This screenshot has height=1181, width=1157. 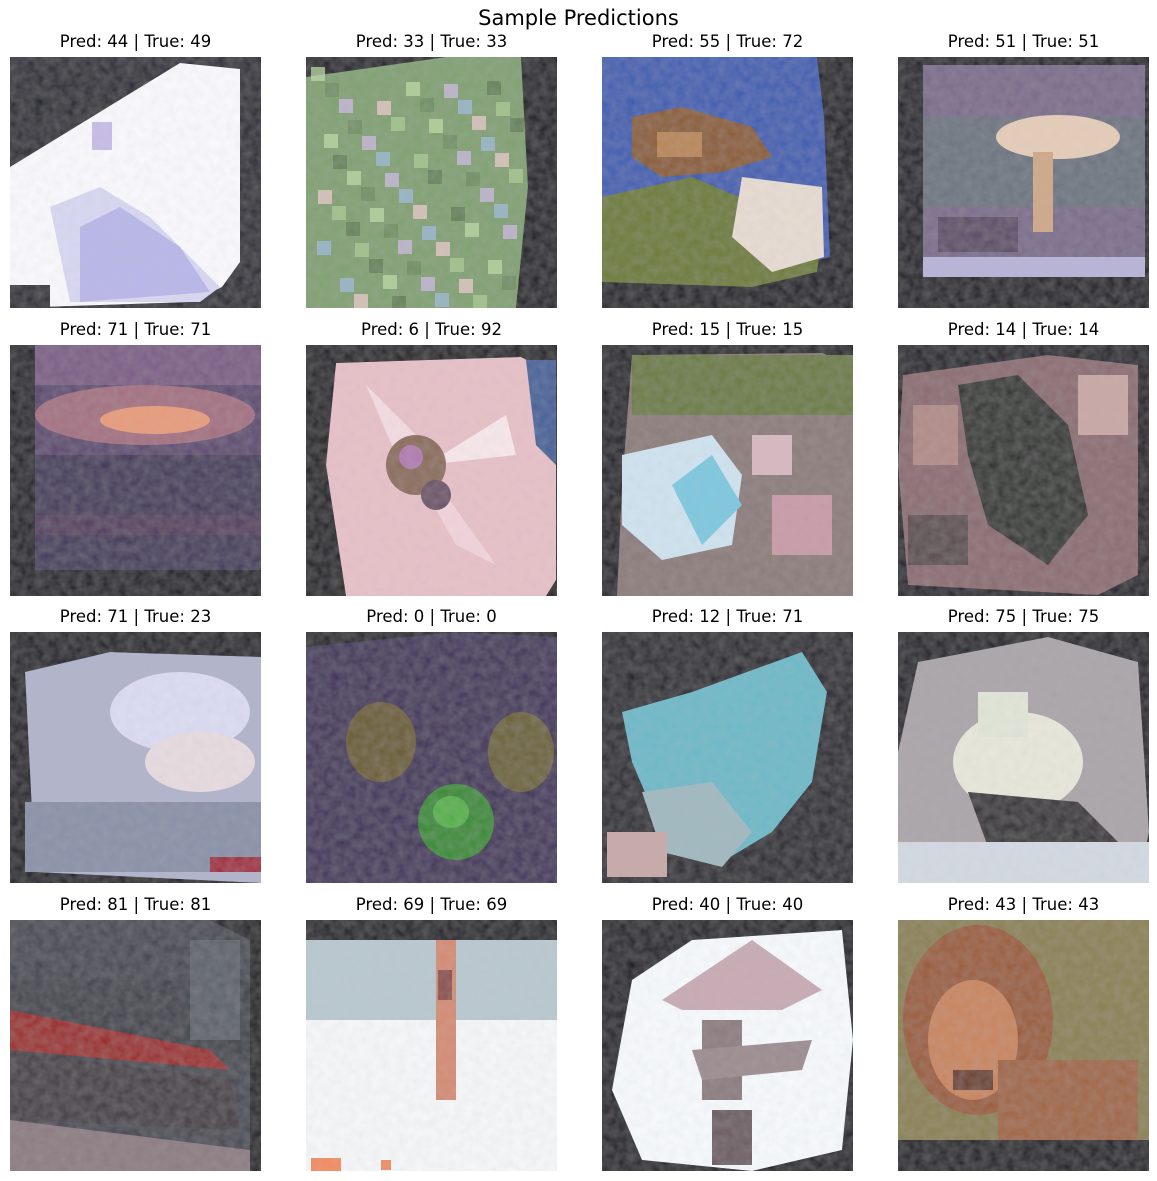 What do you see at coordinates (727, 616) in the screenshot?
I see `prediction-caption: Pred: 12 | True: 71` at bounding box center [727, 616].